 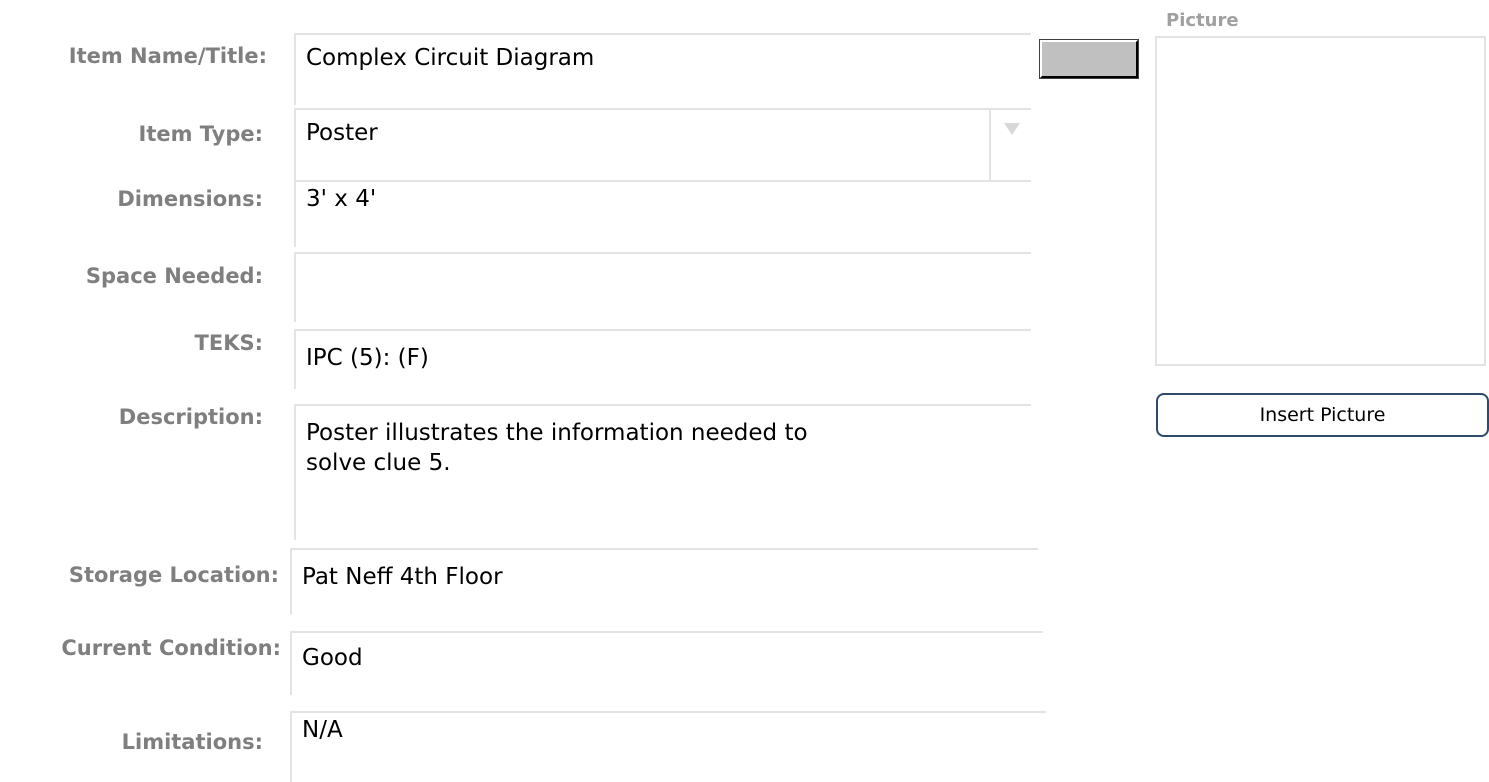 I want to click on item-type-value: Poster, so click(x=342, y=133).